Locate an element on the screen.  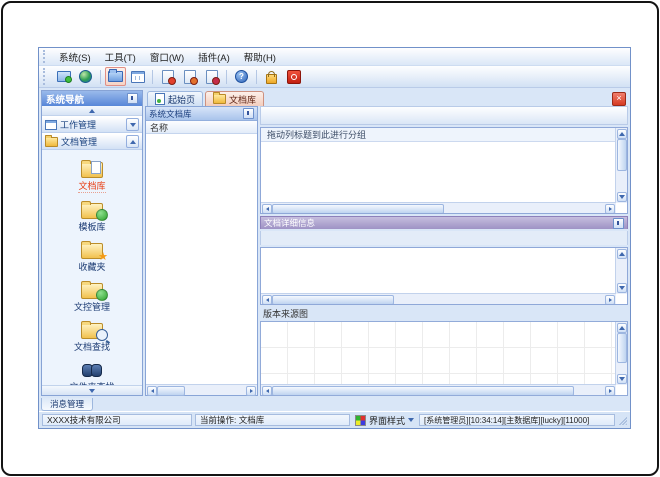
sidebar-item-label: 模板库 is located at coordinates (92, 227).